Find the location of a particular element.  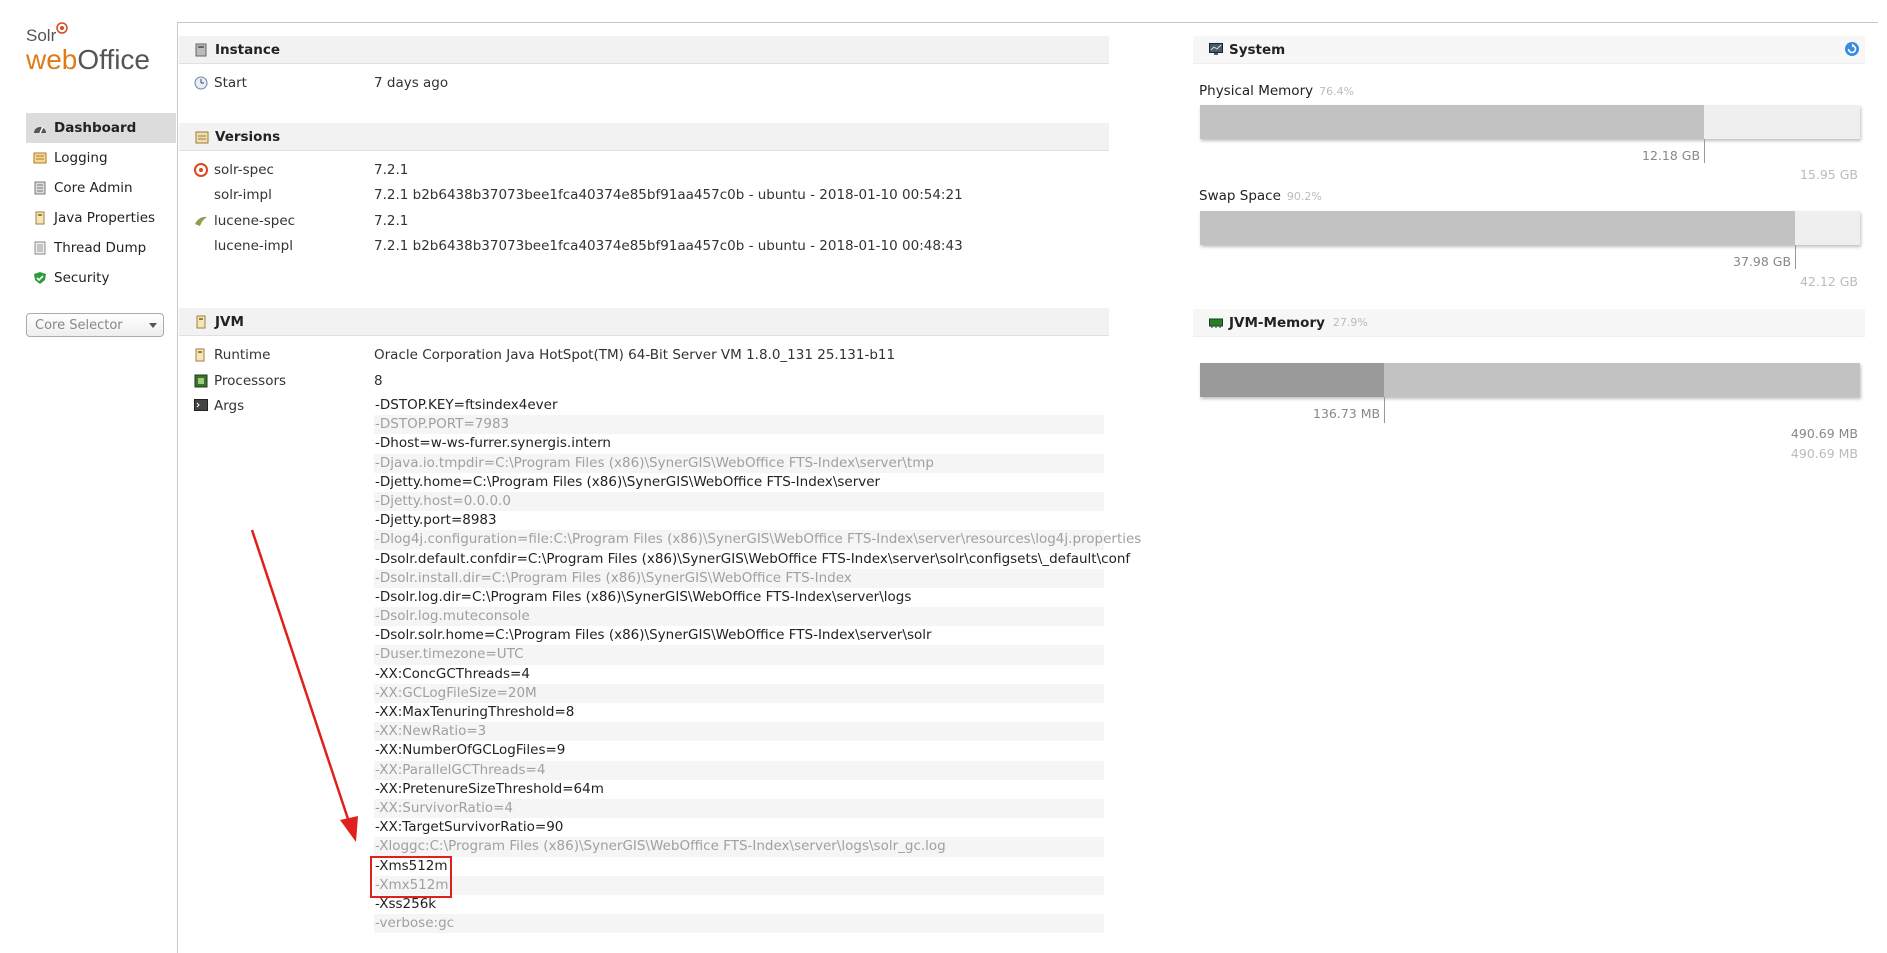

sidebar-item-dashboard: Dashboard is located at coordinates (101, 128).